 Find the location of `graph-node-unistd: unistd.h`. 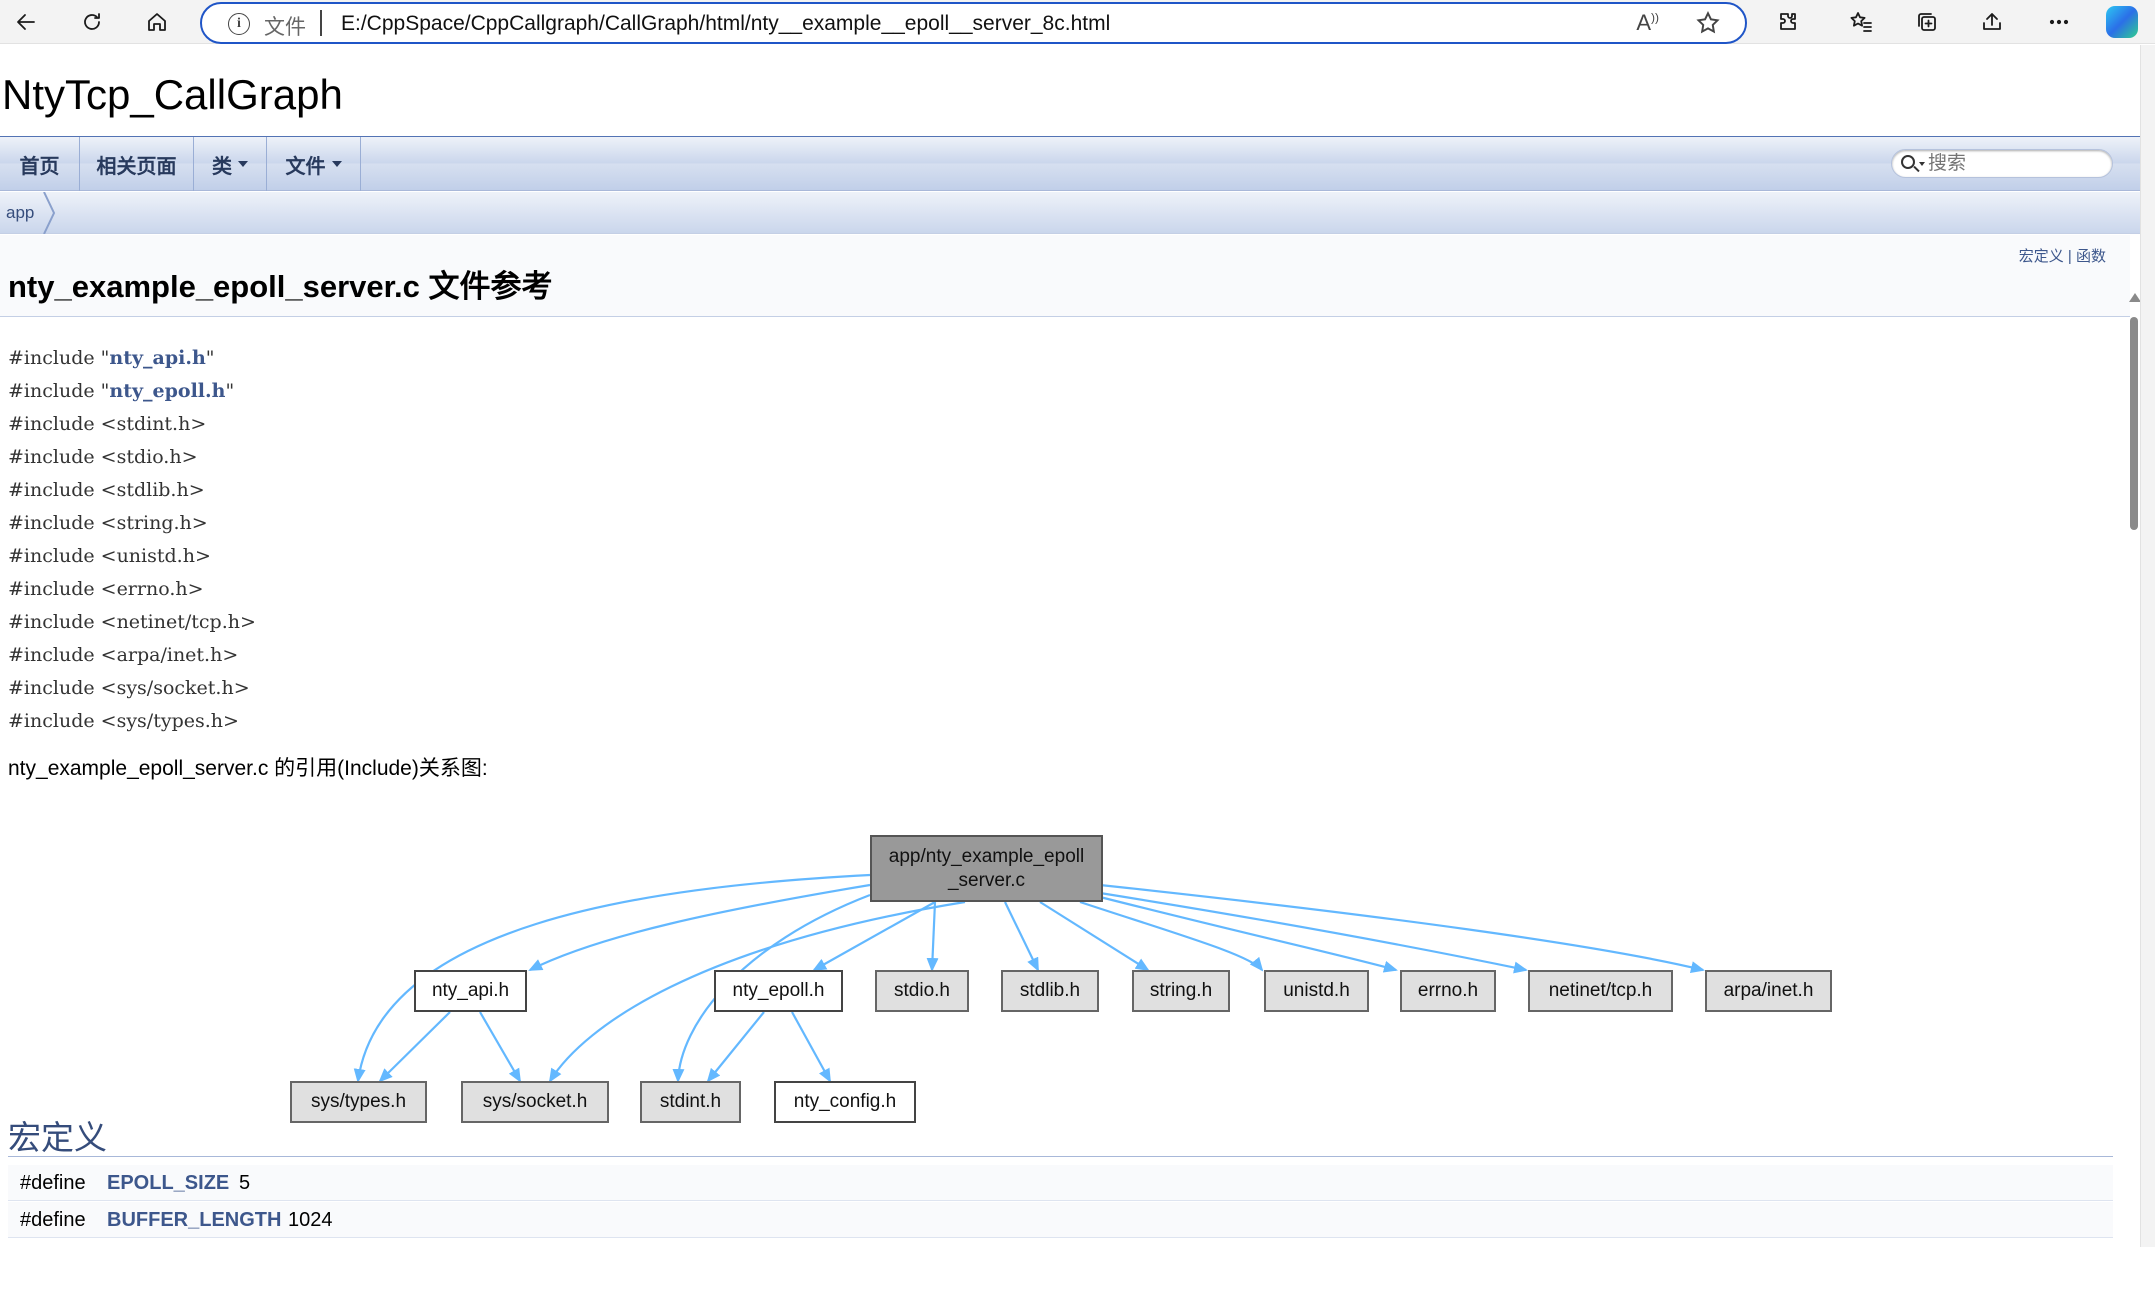

graph-node-unistd: unistd.h is located at coordinates (1316, 991).